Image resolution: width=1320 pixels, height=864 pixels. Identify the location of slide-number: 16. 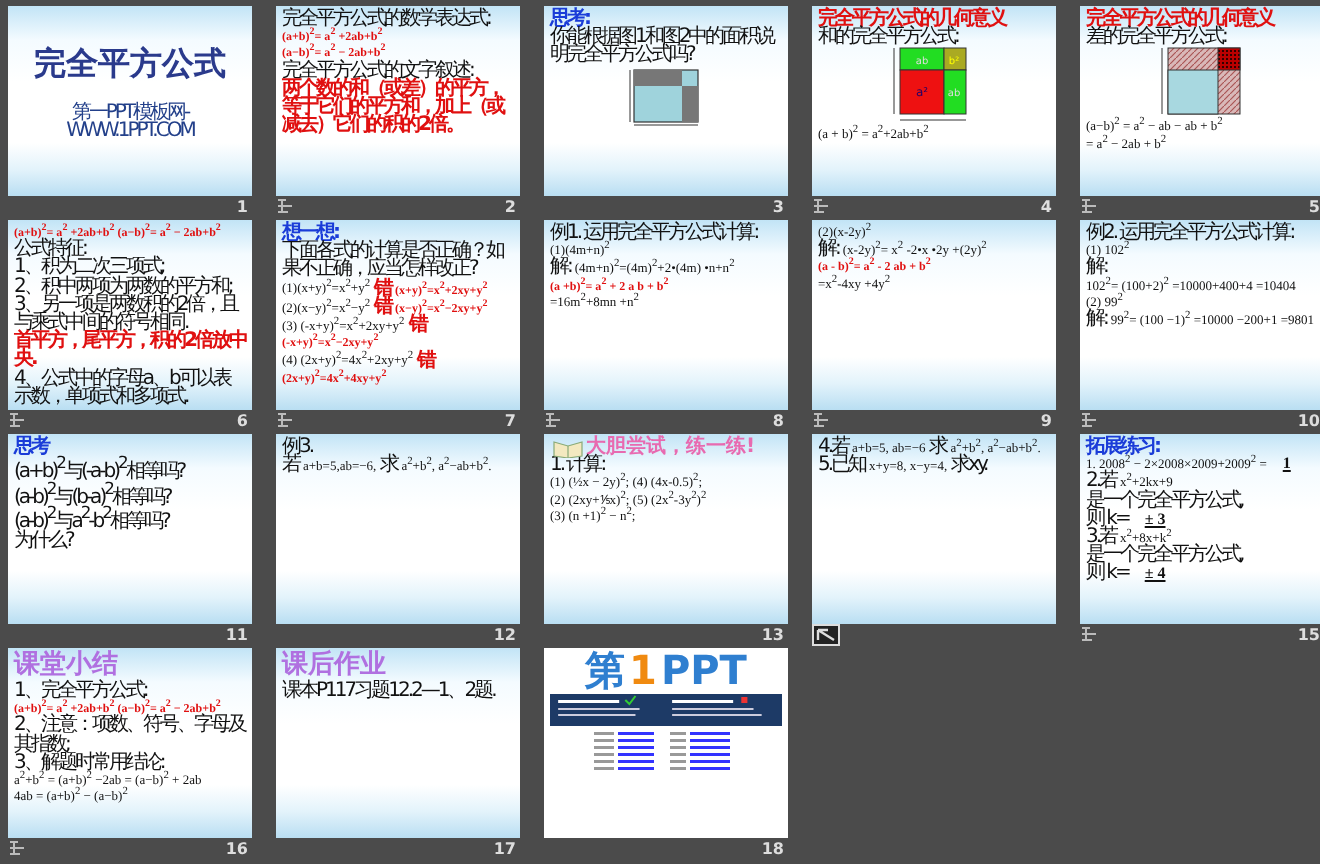
(236, 848).